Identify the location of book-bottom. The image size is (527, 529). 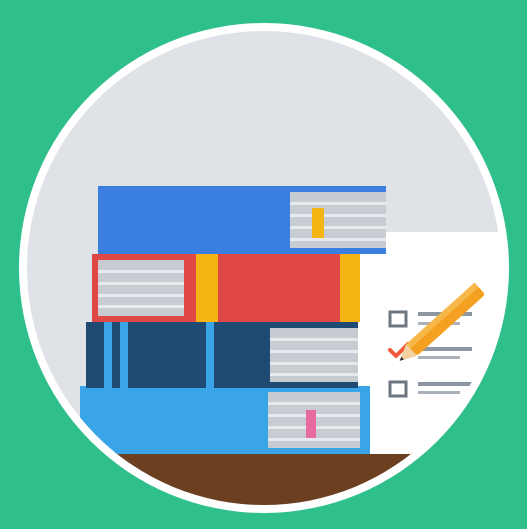
(225, 420).